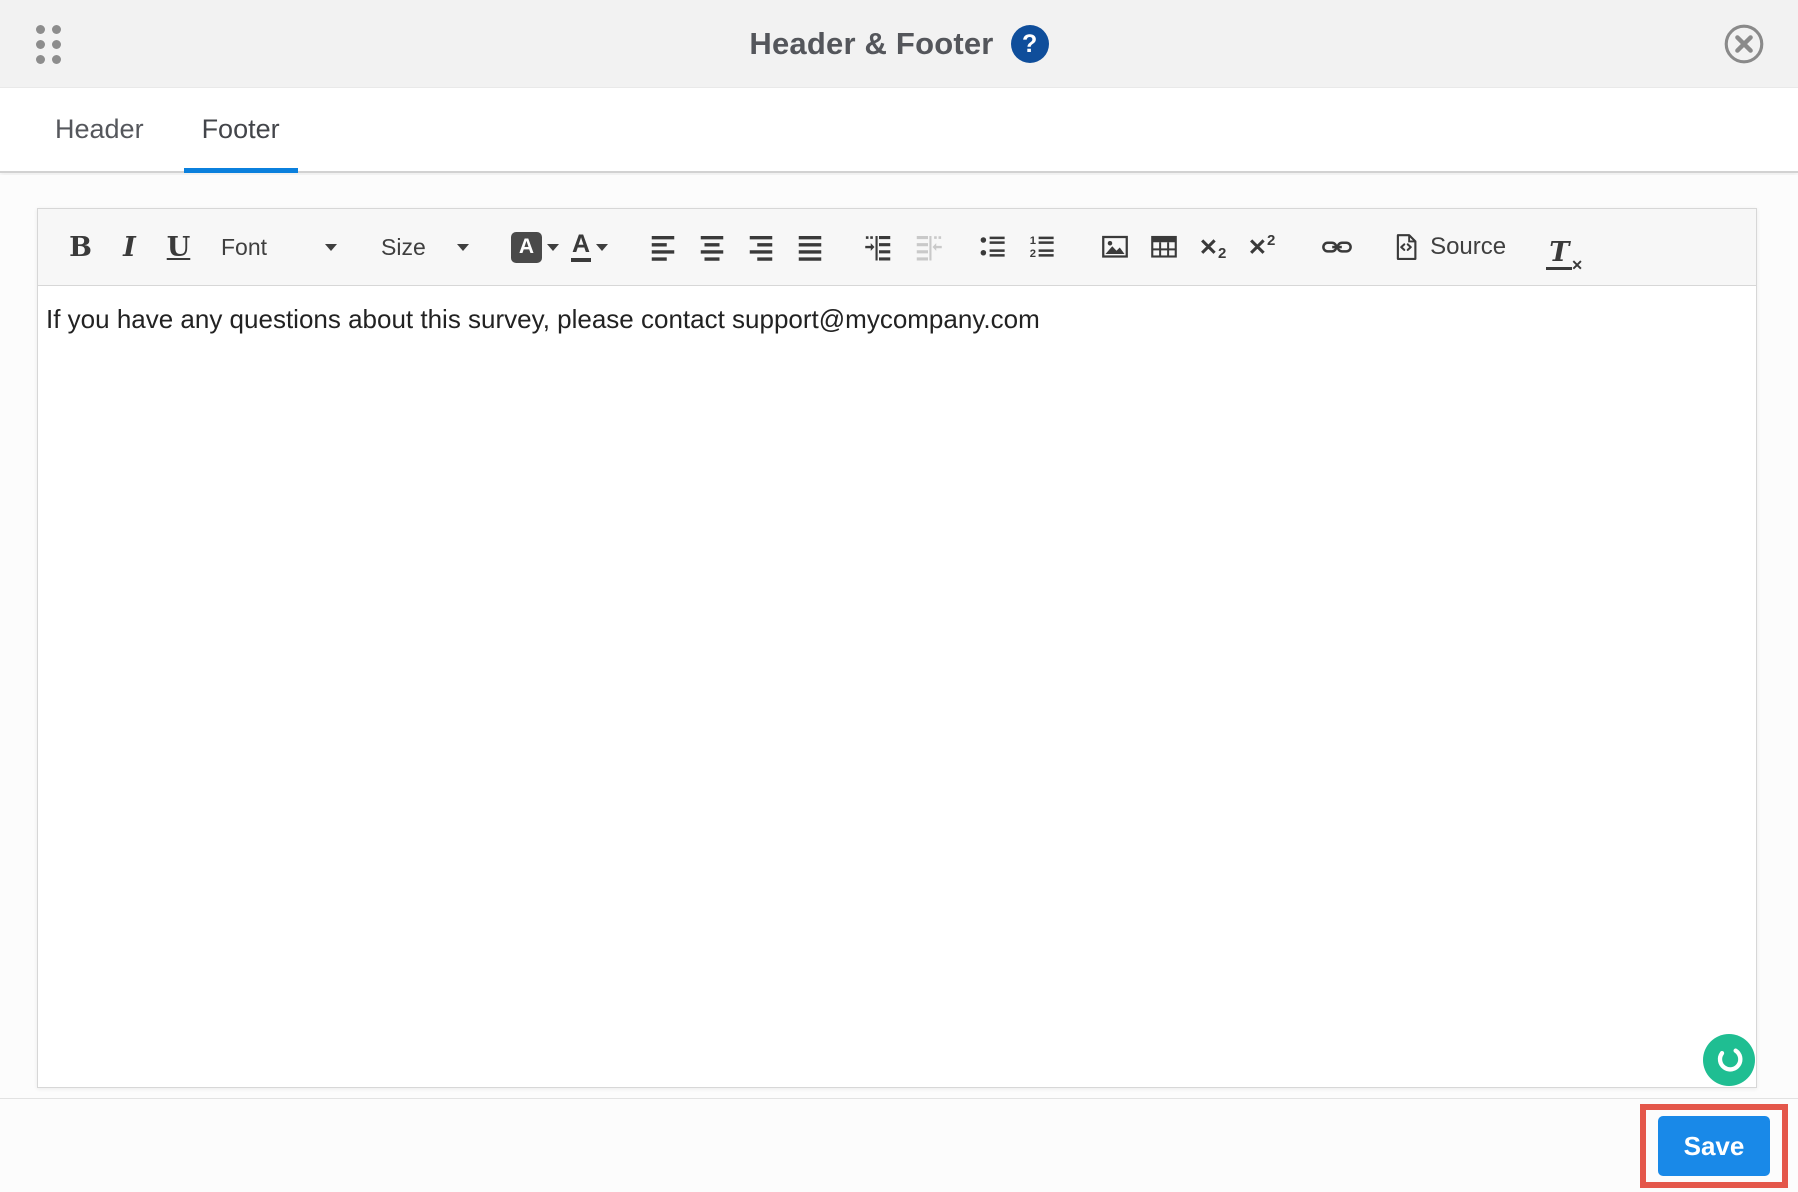 This screenshot has height=1192, width=1798. I want to click on modal-header: Header & Footer ?, so click(899, 44).